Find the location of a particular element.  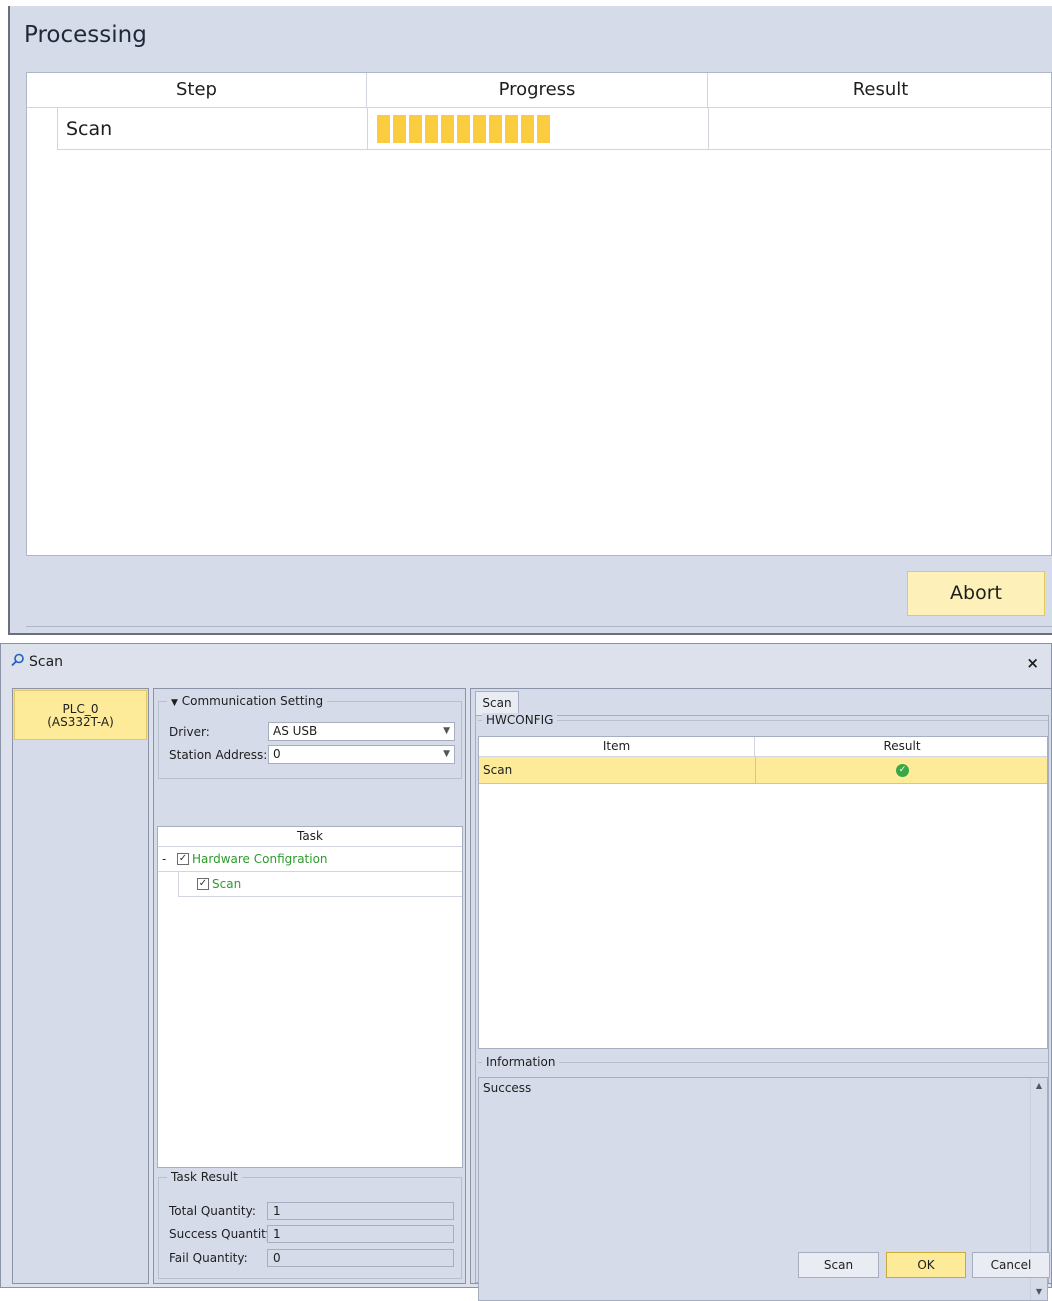

window-title: Scan is located at coordinates (37, 662).